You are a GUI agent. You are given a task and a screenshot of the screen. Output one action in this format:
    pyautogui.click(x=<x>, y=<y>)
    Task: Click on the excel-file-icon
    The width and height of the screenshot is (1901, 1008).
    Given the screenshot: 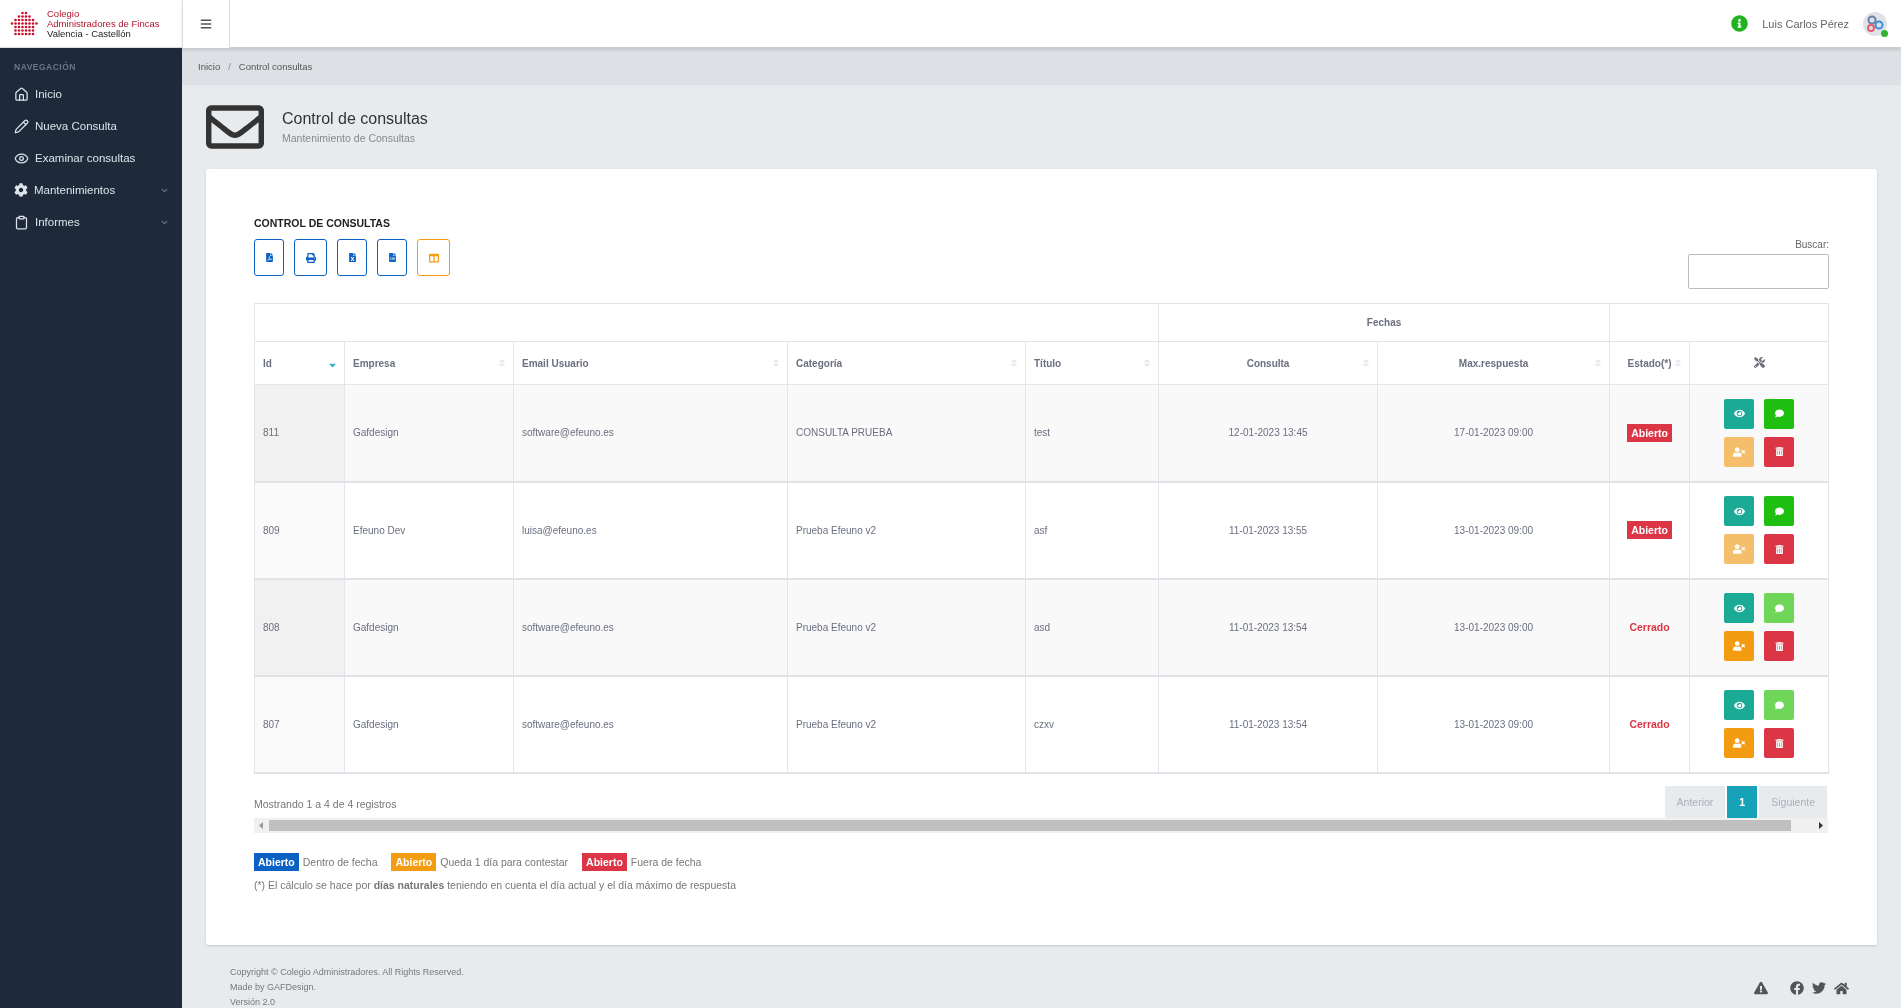 What is the action you would take?
    pyautogui.click(x=352, y=257)
    